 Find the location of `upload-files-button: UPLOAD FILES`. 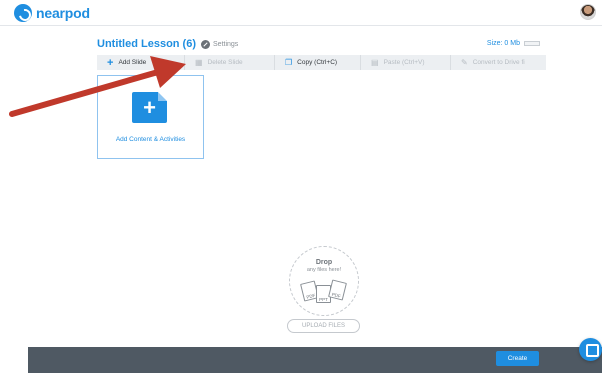

upload-files-button: UPLOAD FILES is located at coordinates (323, 326).